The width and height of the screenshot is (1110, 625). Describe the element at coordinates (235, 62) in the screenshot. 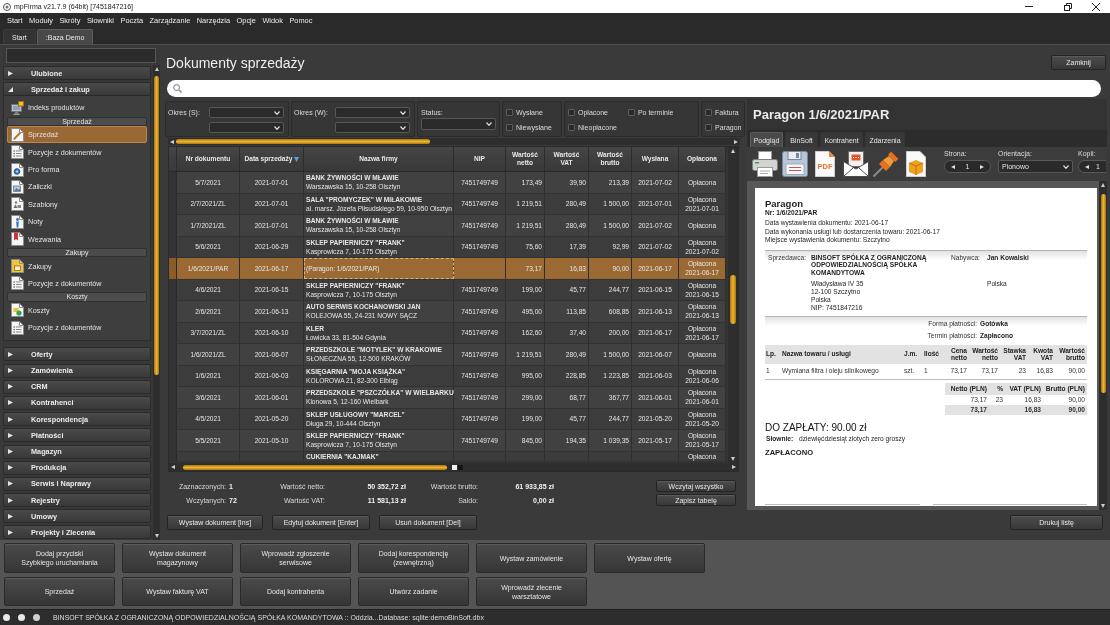

I see `page-title: Dokumenty sprzedaży` at that location.